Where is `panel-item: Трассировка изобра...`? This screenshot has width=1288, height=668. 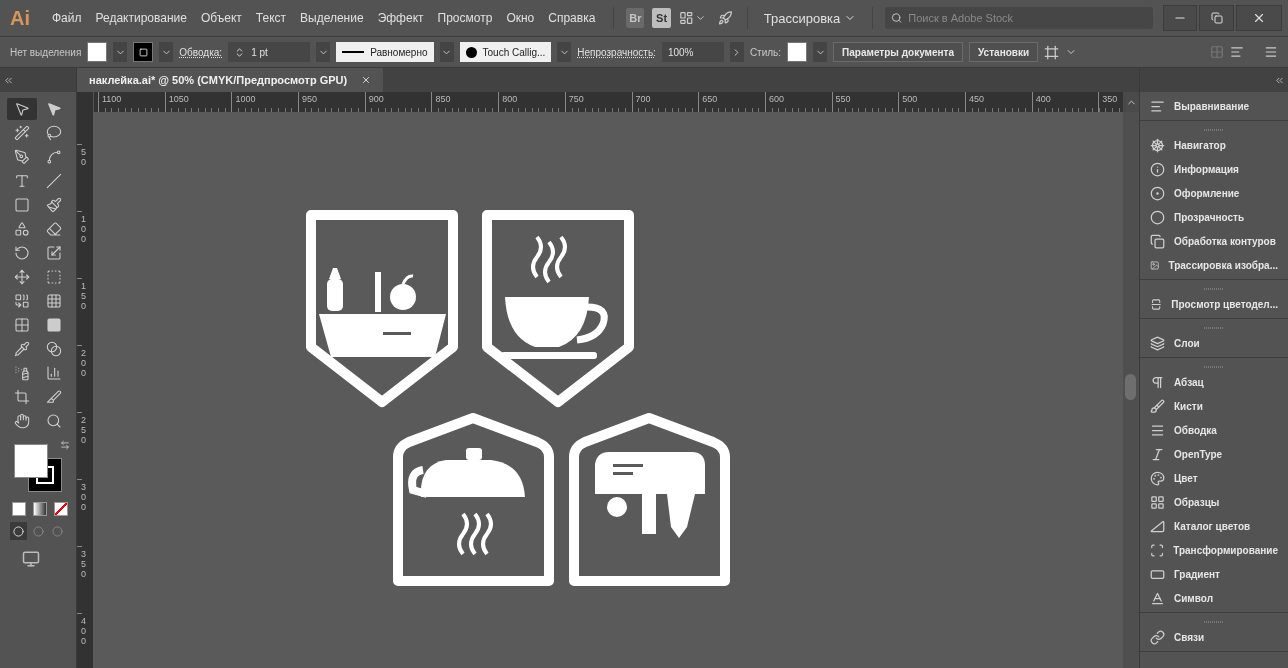 panel-item: Трассировка изобра... is located at coordinates (1214, 265).